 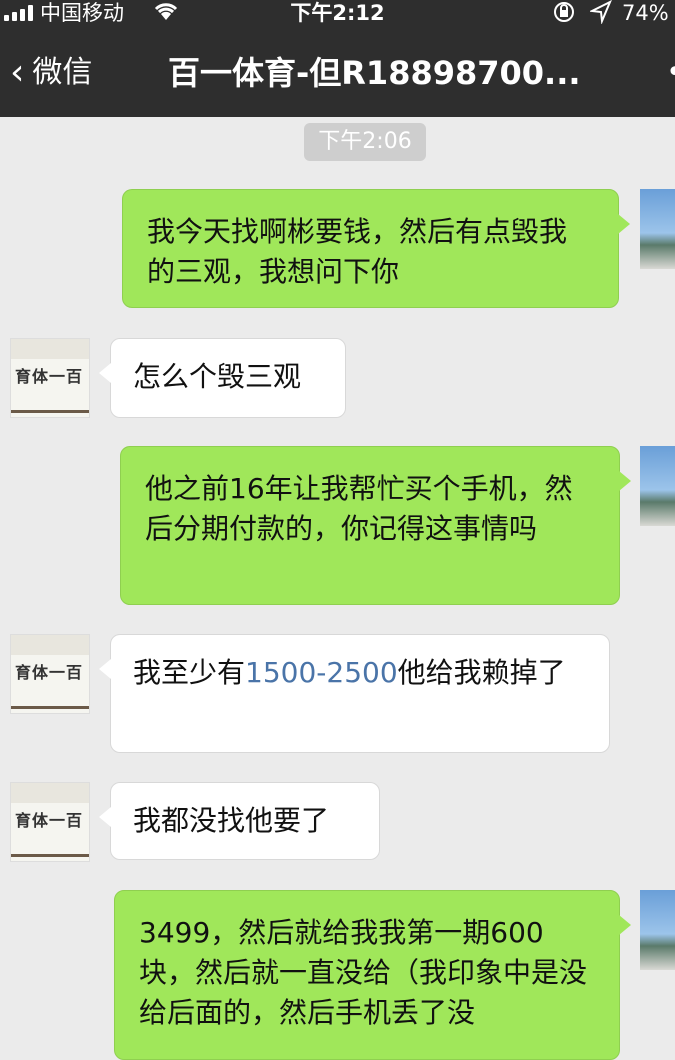 What do you see at coordinates (189, 672) in the screenshot?
I see `message-text: 我至少有` at bounding box center [189, 672].